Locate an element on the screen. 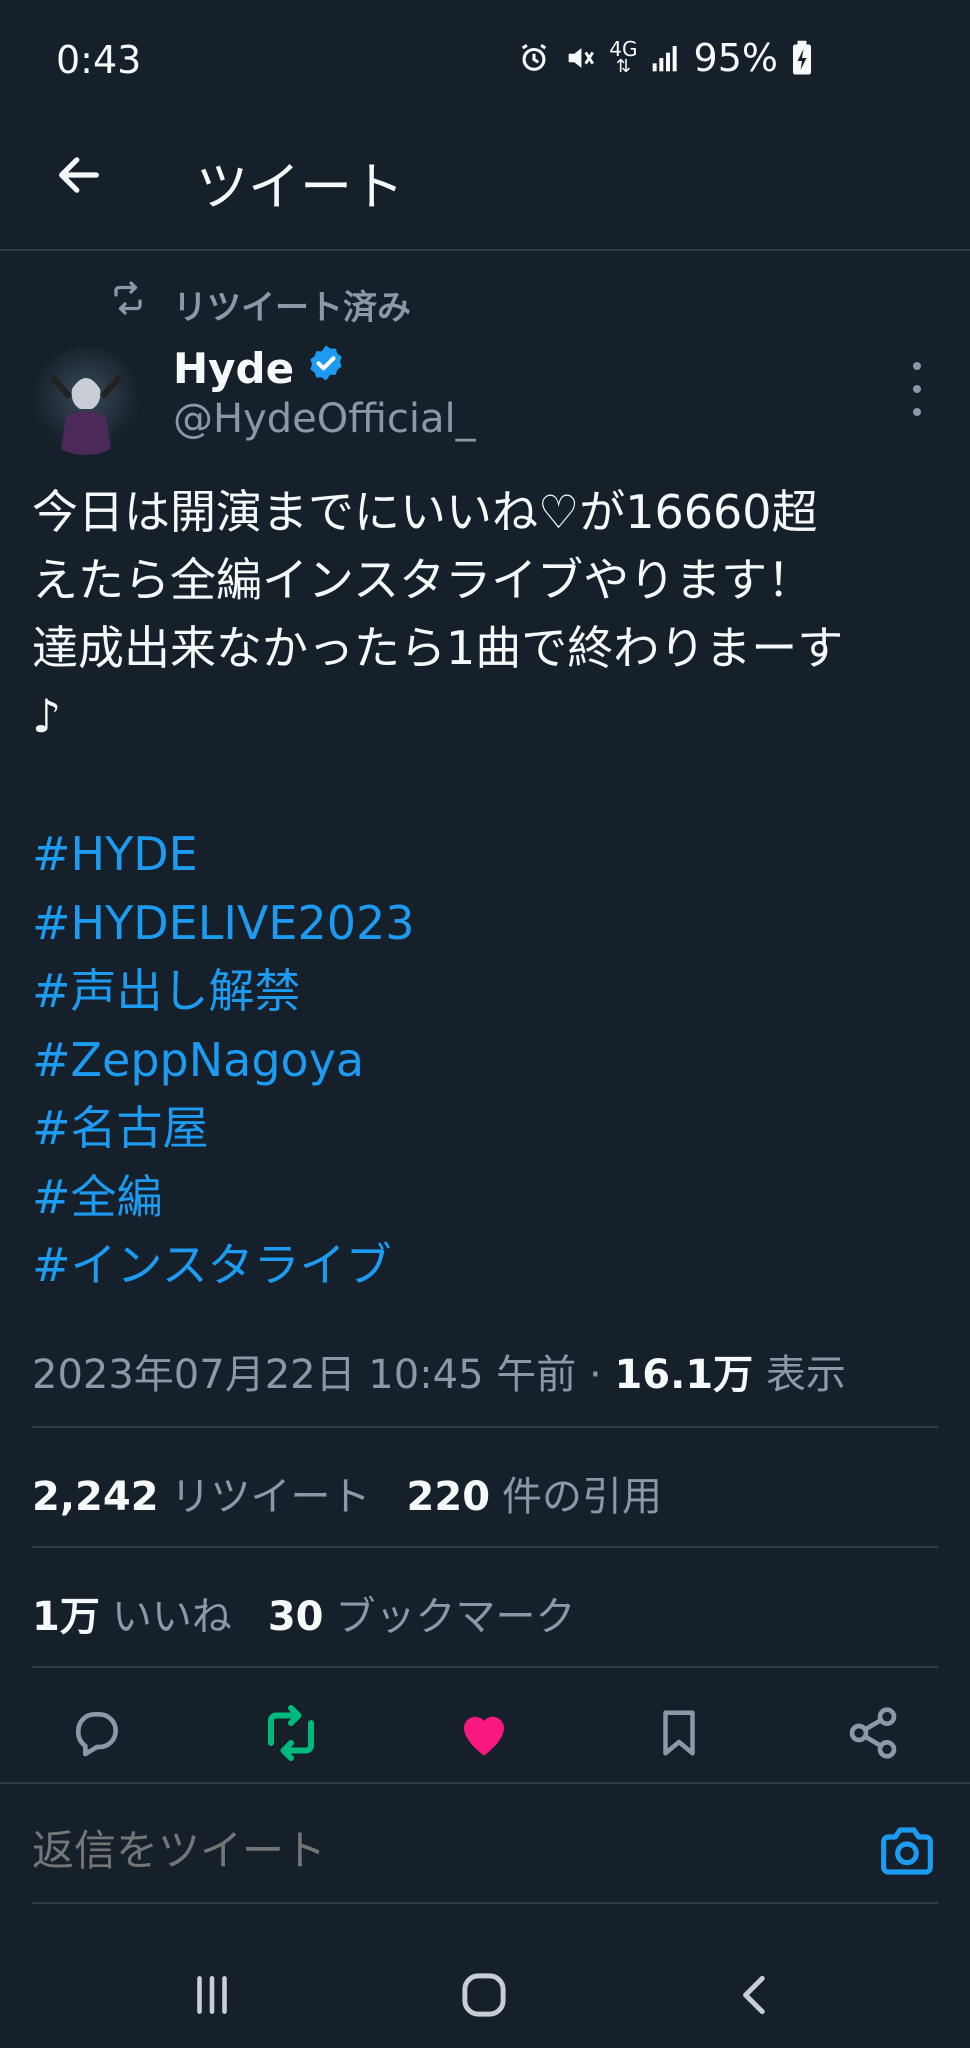 This screenshot has height=2048, width=970. hashtag-link: #インスタライブ is located at coordinates (482, 1265).